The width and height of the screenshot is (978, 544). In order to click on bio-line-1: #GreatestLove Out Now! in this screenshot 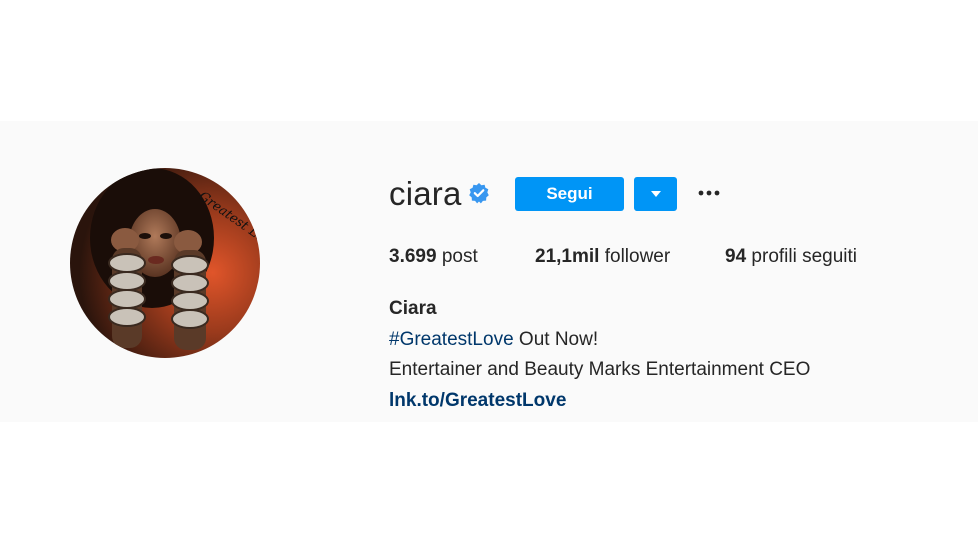, I will do `click(493, 340)`.